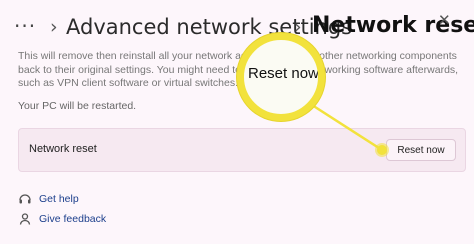 This screenshot has width=474, height=244. Describe the element at coordinates (25, 199) in the screenshot. I see `help-icon` at that location.